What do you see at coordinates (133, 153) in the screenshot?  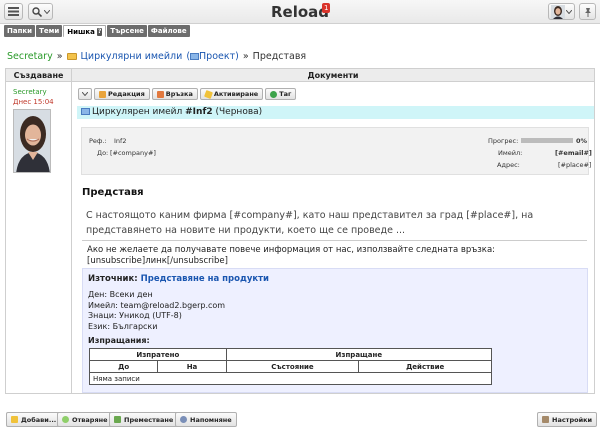 I see `to-value: [#company#]` at bounding box center [133, 153].